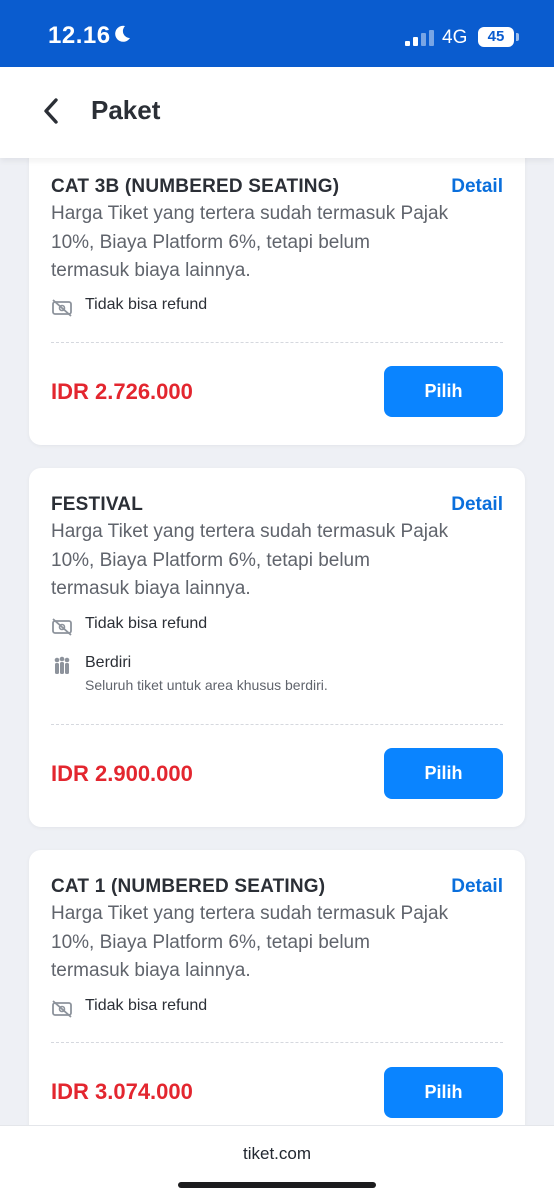 The width and height of the screenshot is (554, 1199). What do you see at coordinates (122, 391) in the screenshot?
I see `package-price: IDR 2.726.000` at bounding box center [122, 391].